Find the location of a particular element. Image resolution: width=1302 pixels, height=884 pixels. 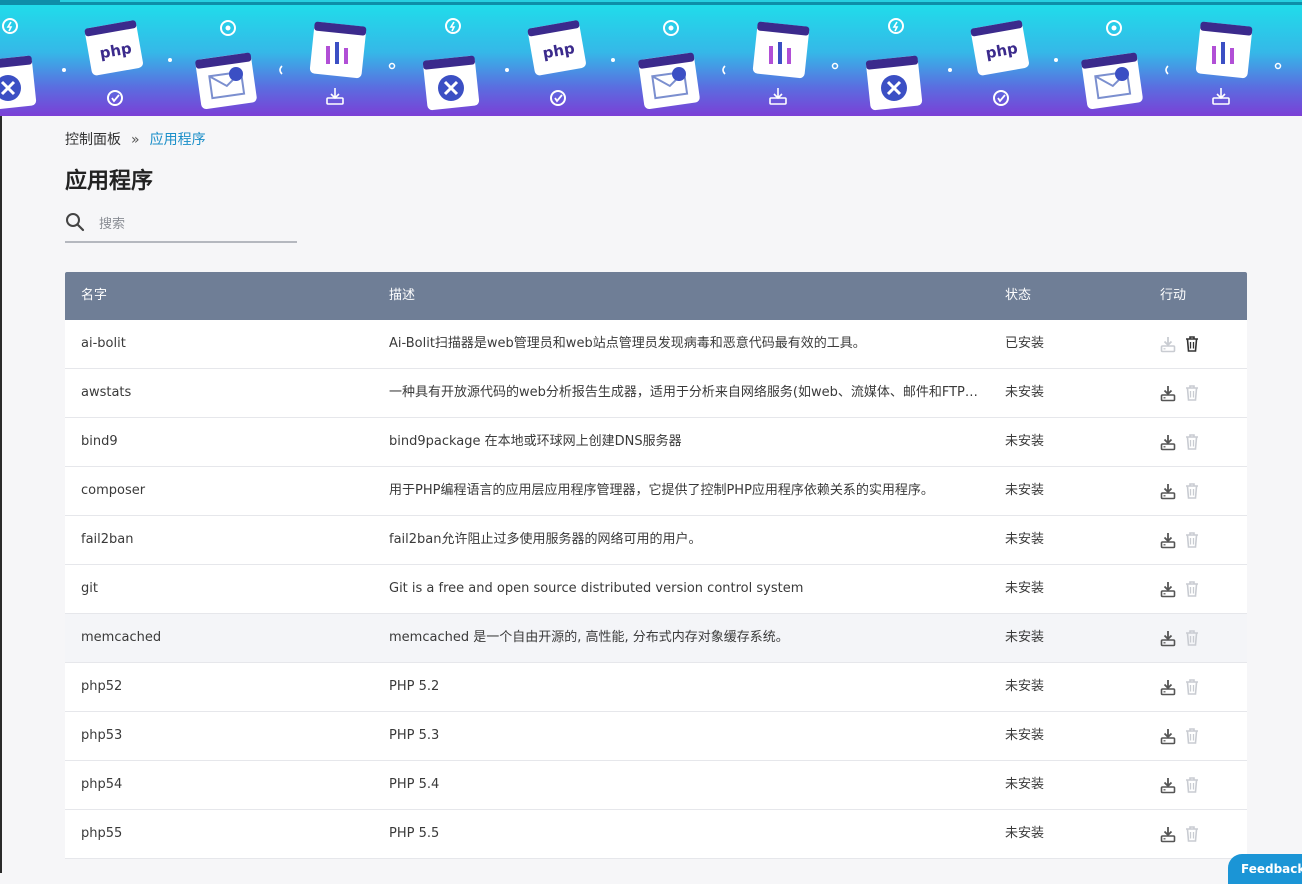

table-row: php55 PHP 5.5 未安装 is located at coordinates (656, 834).